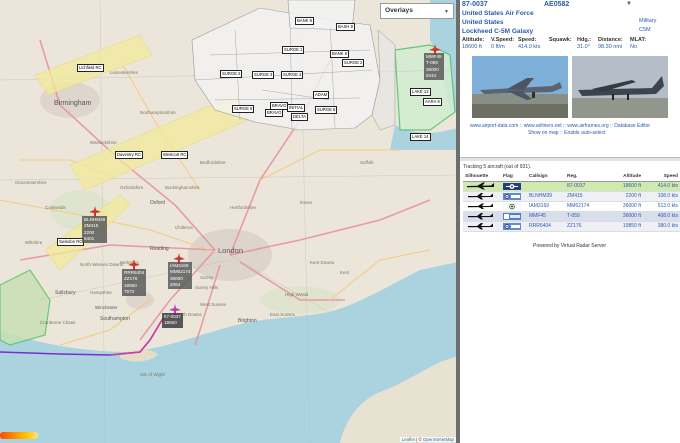 The width and height of the screenshot is (680, 443). What do you see at coordinates (213, 162) in the screenshot?
I see `region-label: Bedfordshire` at bounding box center [213, 162].